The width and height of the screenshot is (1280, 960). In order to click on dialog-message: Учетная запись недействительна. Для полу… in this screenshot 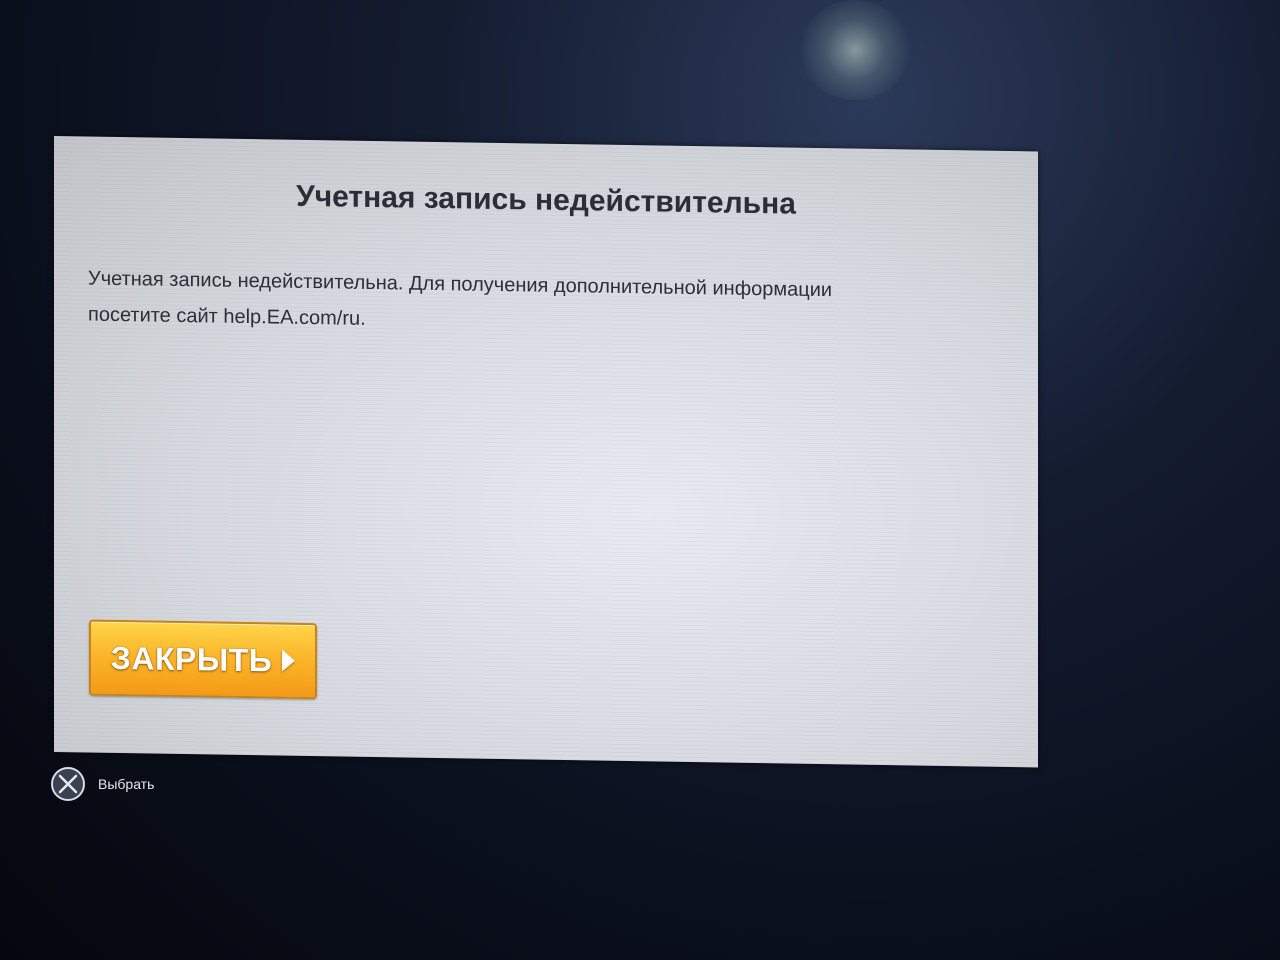, I will do `click(538, 304)`.